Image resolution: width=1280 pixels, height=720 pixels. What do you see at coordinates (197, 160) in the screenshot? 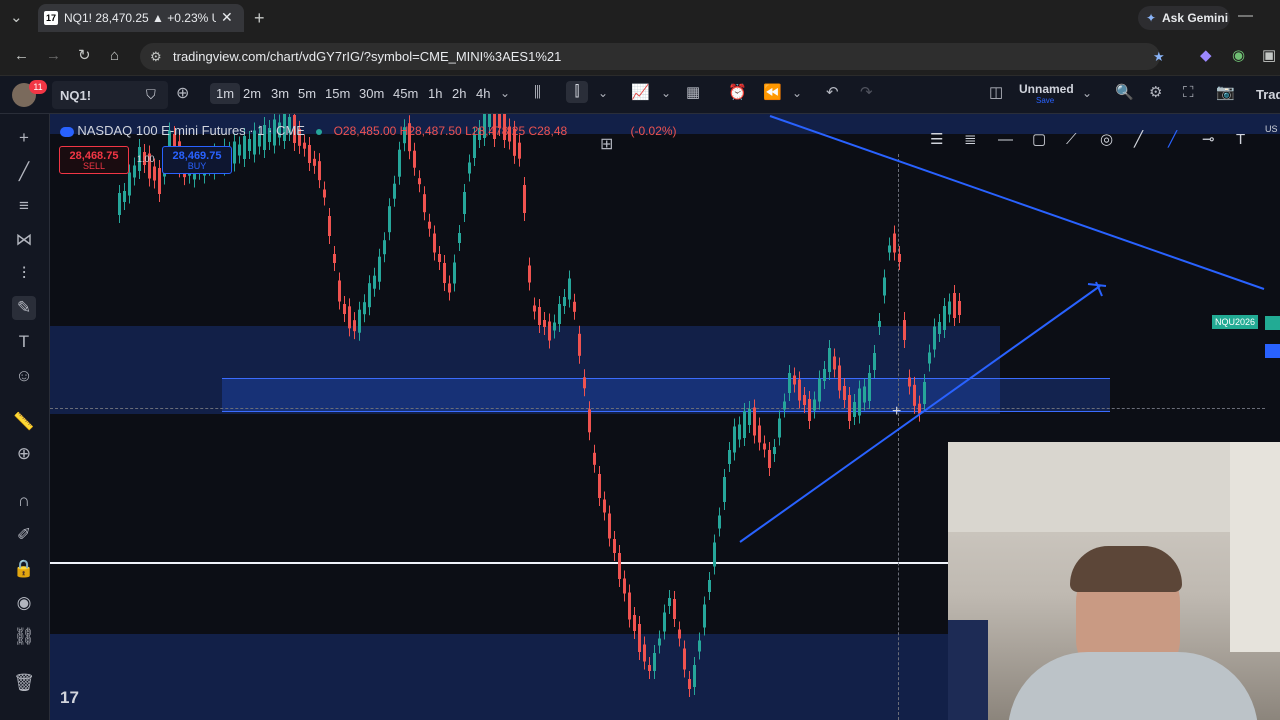
I see `buy-button: 28,469.75 BUY` at bounding box center [197, 160].